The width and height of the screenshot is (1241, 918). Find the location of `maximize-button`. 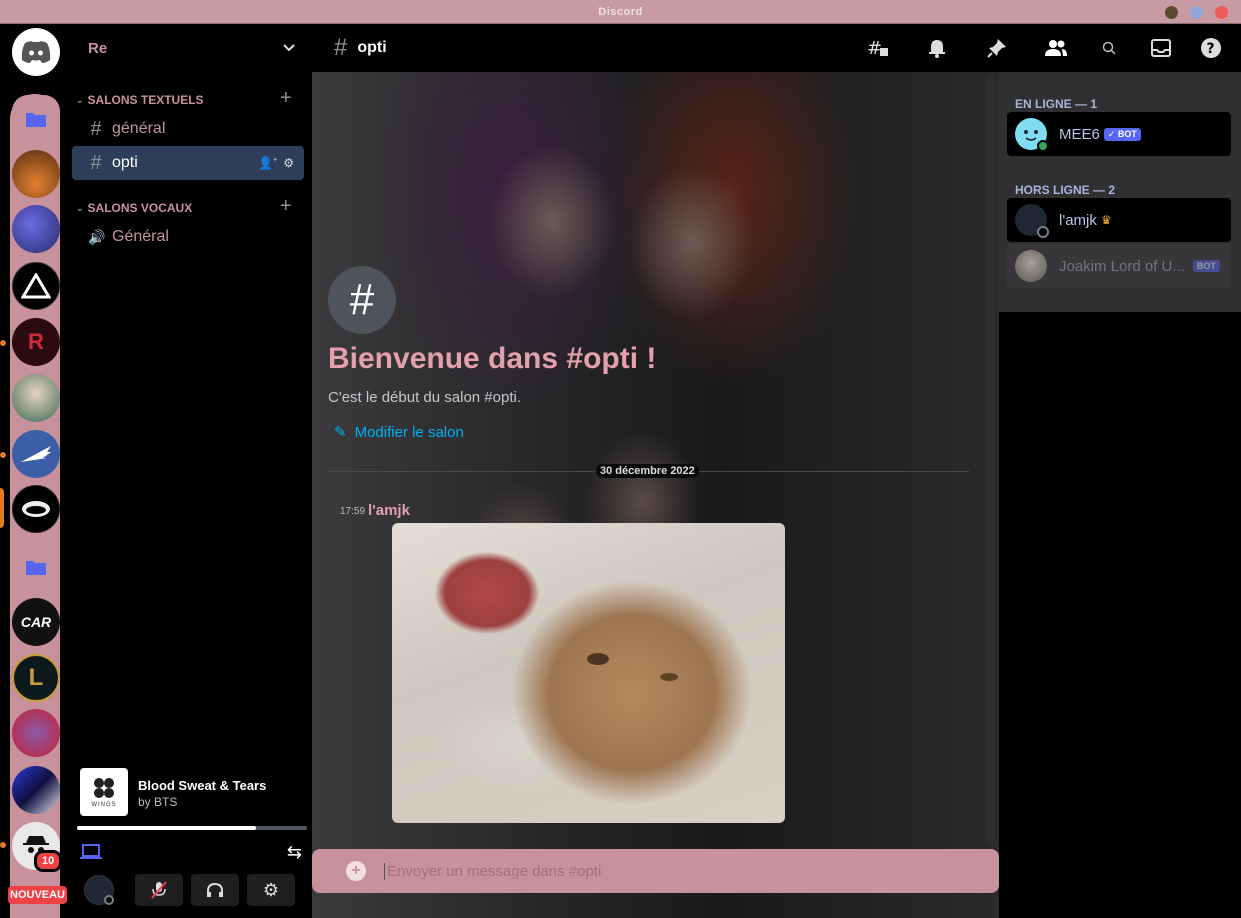

maximize-button is located at coordinates (1196, 12).